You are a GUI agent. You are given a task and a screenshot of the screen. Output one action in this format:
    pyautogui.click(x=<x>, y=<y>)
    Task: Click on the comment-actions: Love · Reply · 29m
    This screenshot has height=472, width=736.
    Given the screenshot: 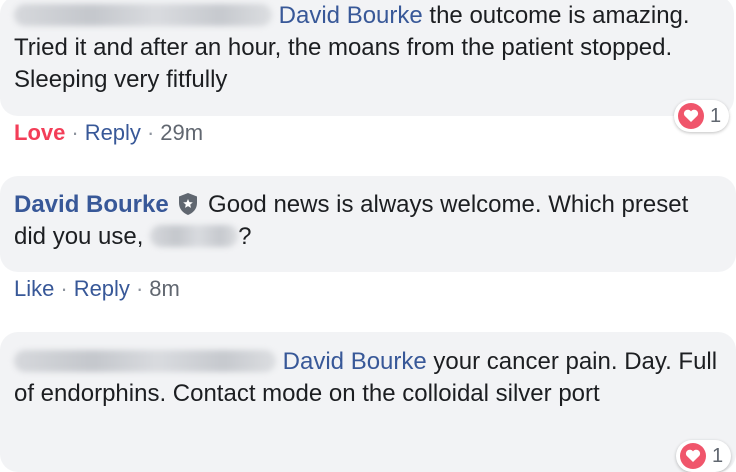 What is the action you would take?
    pyautogui.click(x=109, y=132)
    